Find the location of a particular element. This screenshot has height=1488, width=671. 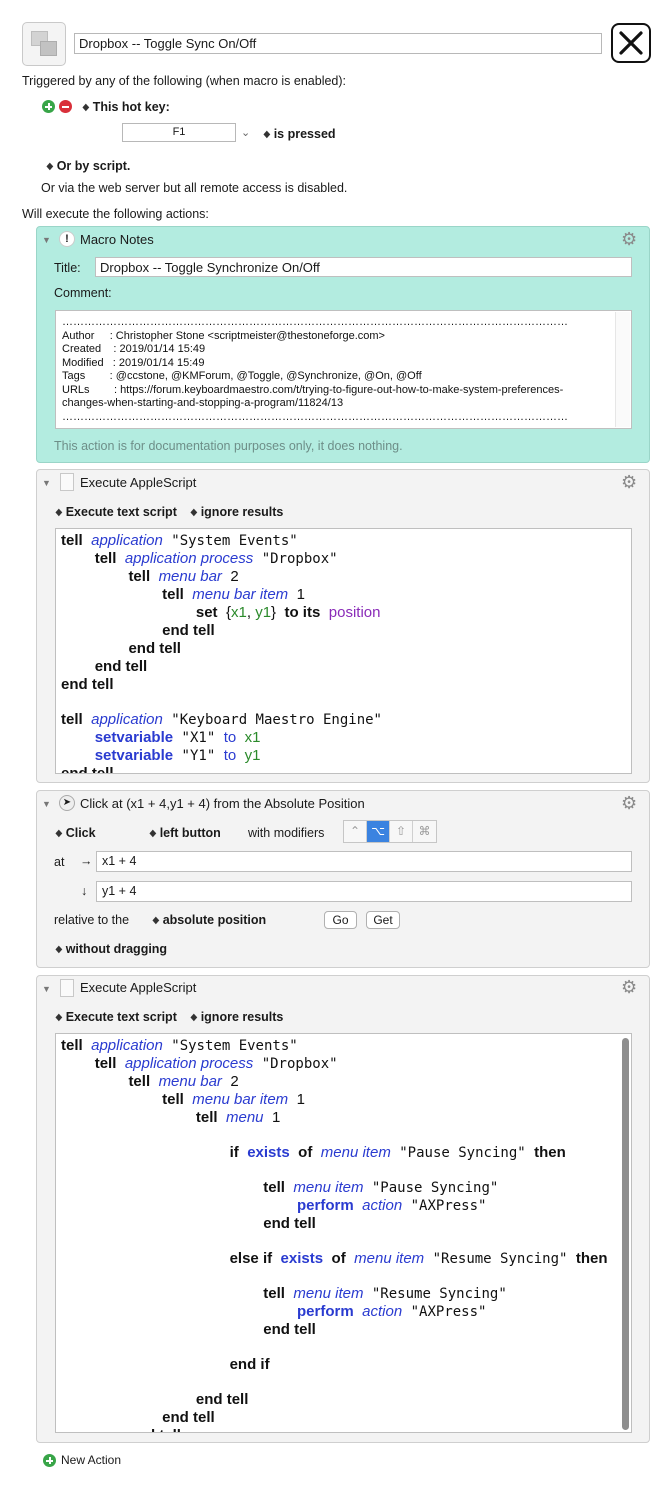

x-coordinate-field: x1 + 4 is located at coordinates (364, 861).